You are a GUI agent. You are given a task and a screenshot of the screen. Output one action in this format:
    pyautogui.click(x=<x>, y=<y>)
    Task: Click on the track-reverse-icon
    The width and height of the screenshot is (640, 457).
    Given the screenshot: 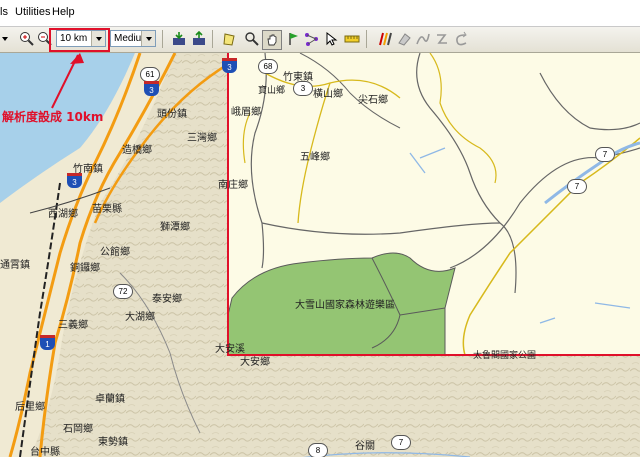 What is the action you would take?
    pyautogui.click(x=461, y=39)
    